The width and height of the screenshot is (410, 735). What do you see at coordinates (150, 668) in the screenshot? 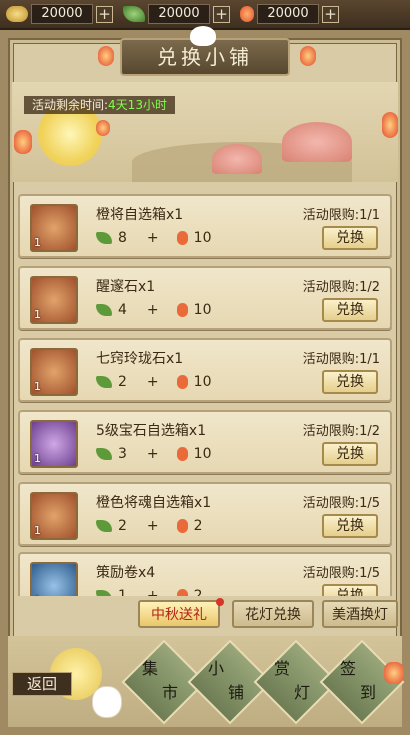
I see `nav-market-char1: 集` at bounding box center [150, 668].